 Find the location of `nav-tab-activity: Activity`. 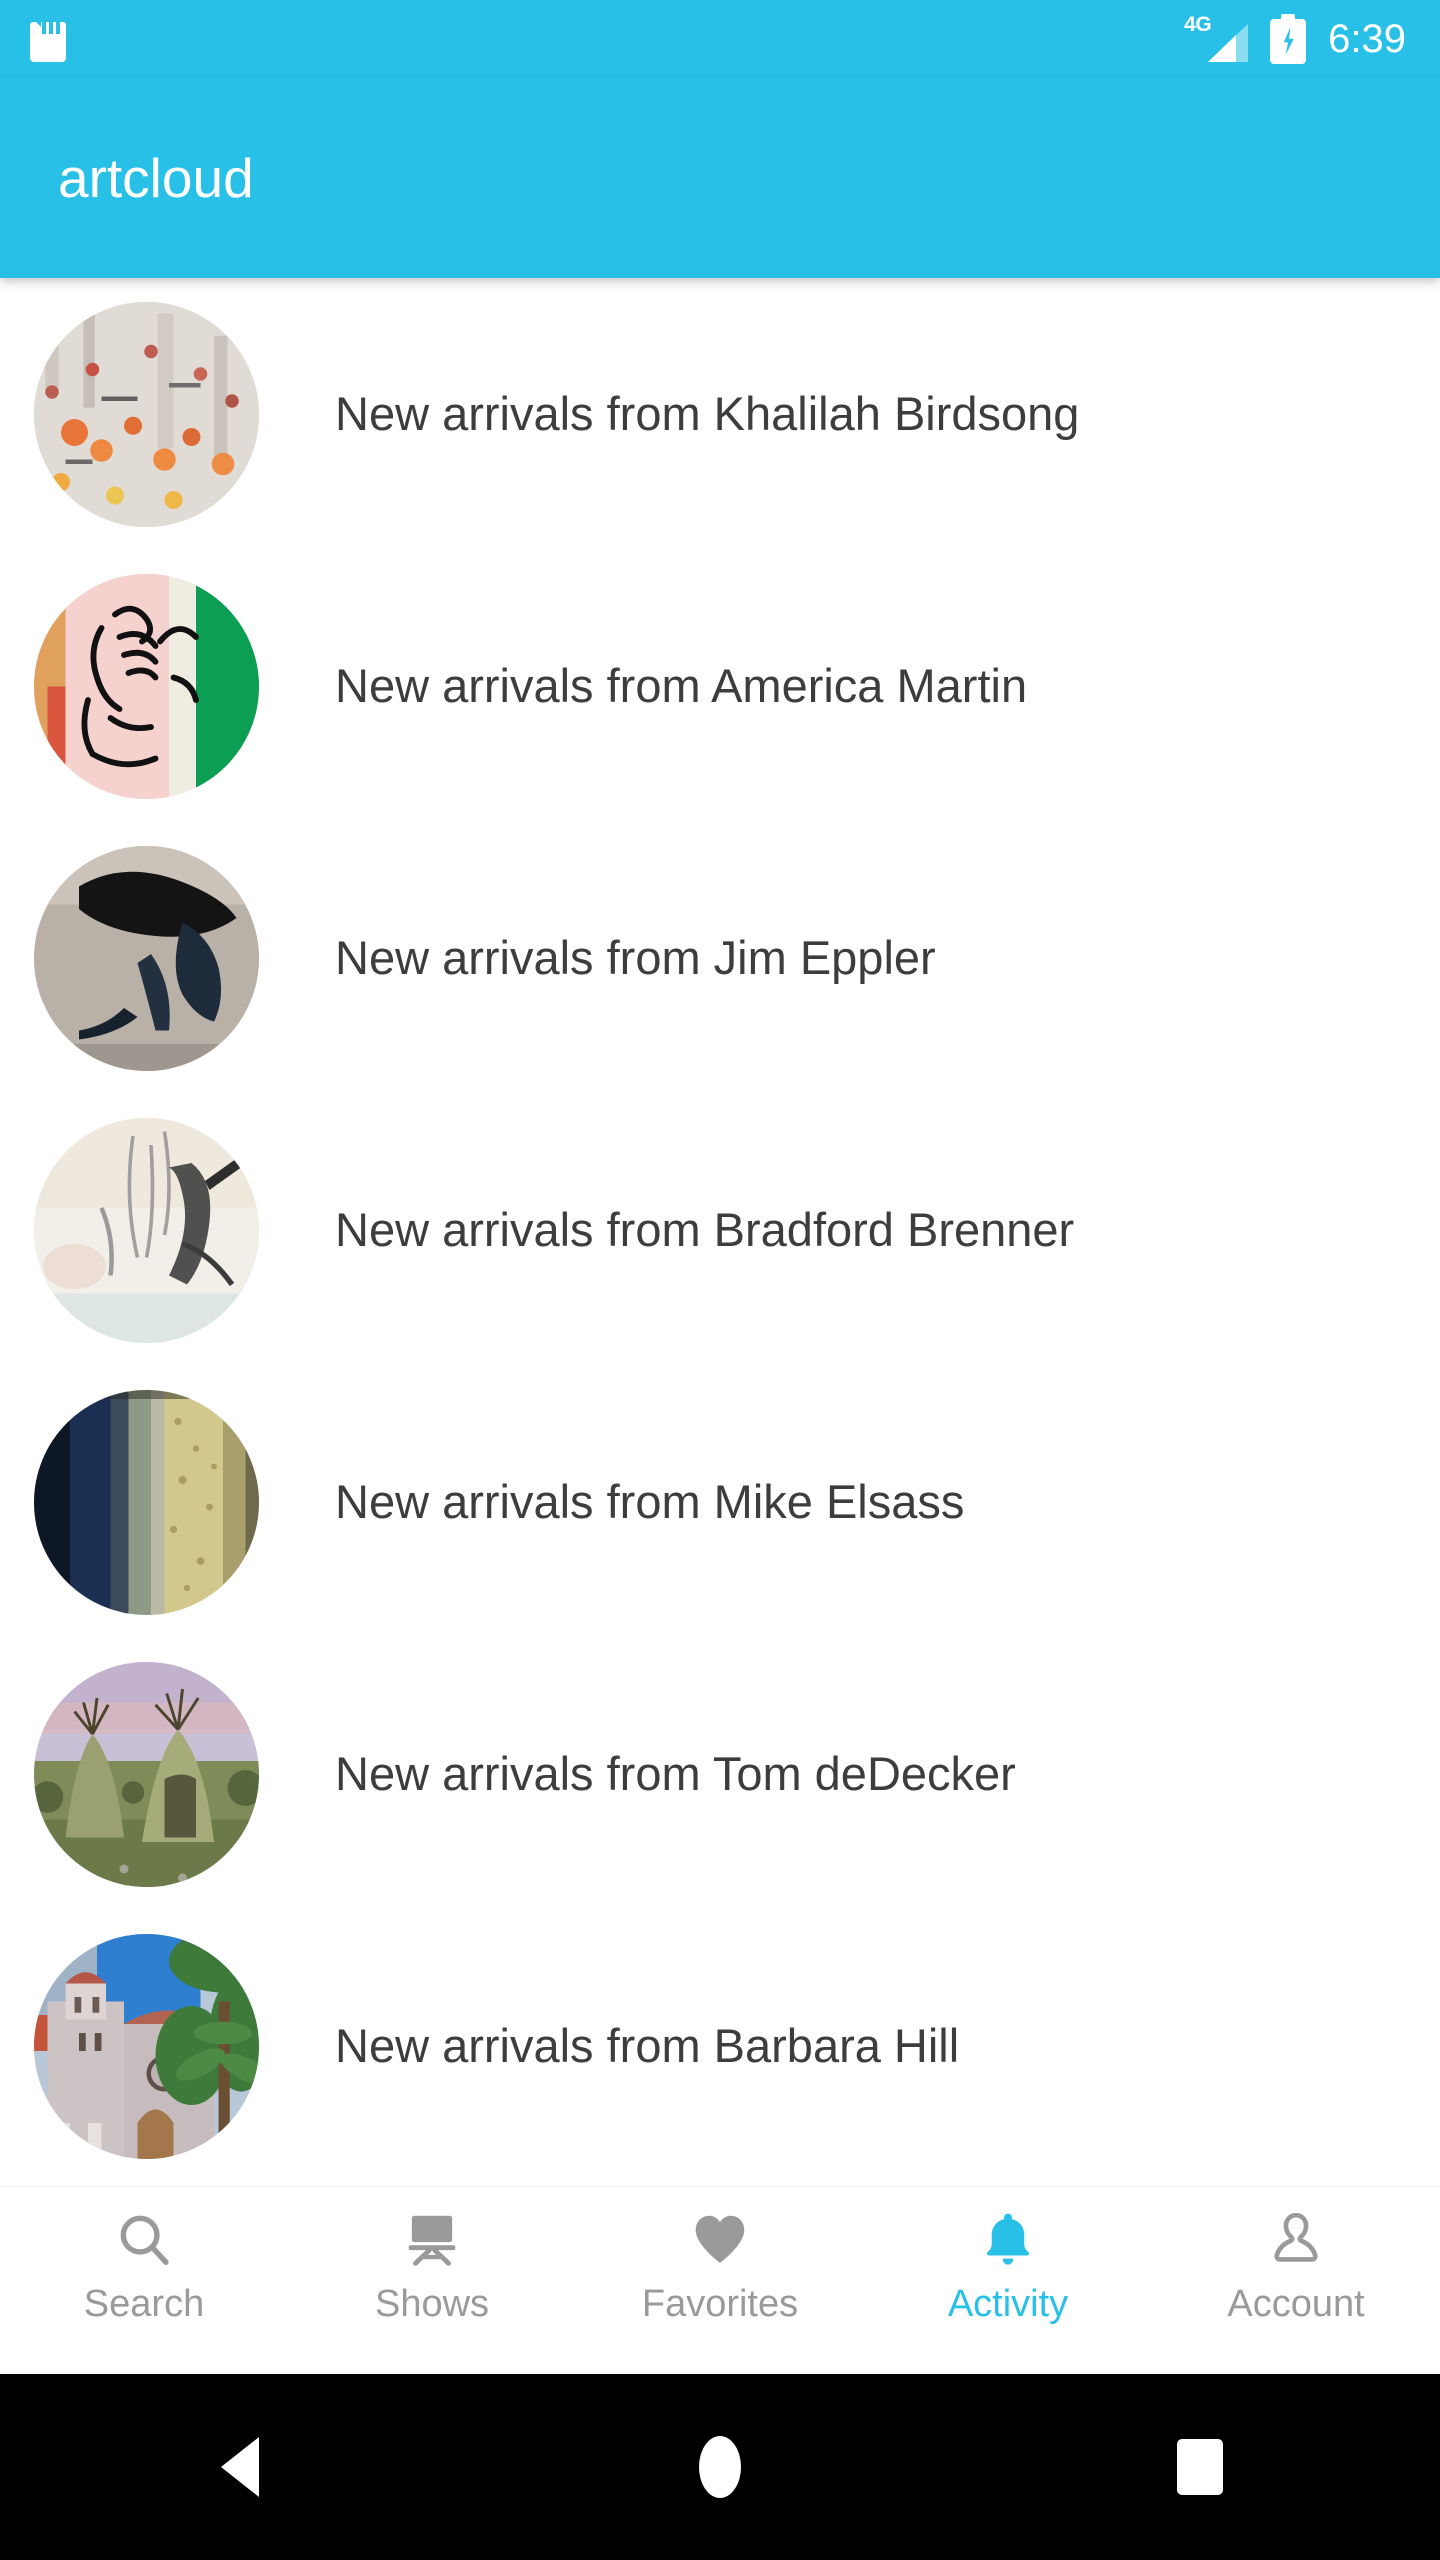

nav-tab-activity: Activity is located at coordinates (1008, 2255).